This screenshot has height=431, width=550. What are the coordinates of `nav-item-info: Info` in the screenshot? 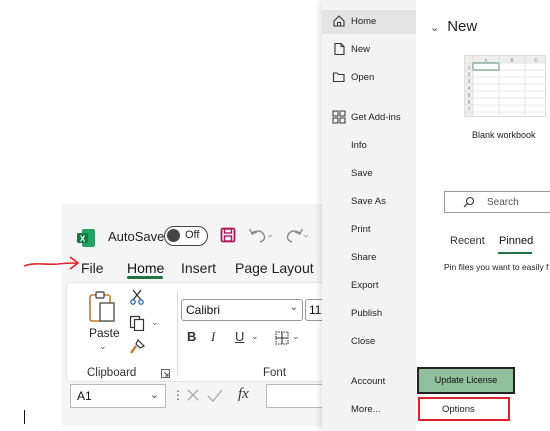 It's located at (369, 146).